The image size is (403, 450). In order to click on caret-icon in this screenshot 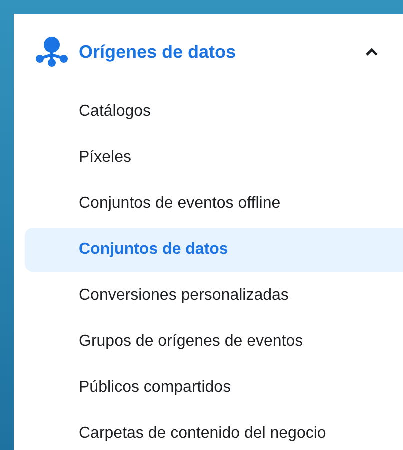, I will do `click(372, 52)`.